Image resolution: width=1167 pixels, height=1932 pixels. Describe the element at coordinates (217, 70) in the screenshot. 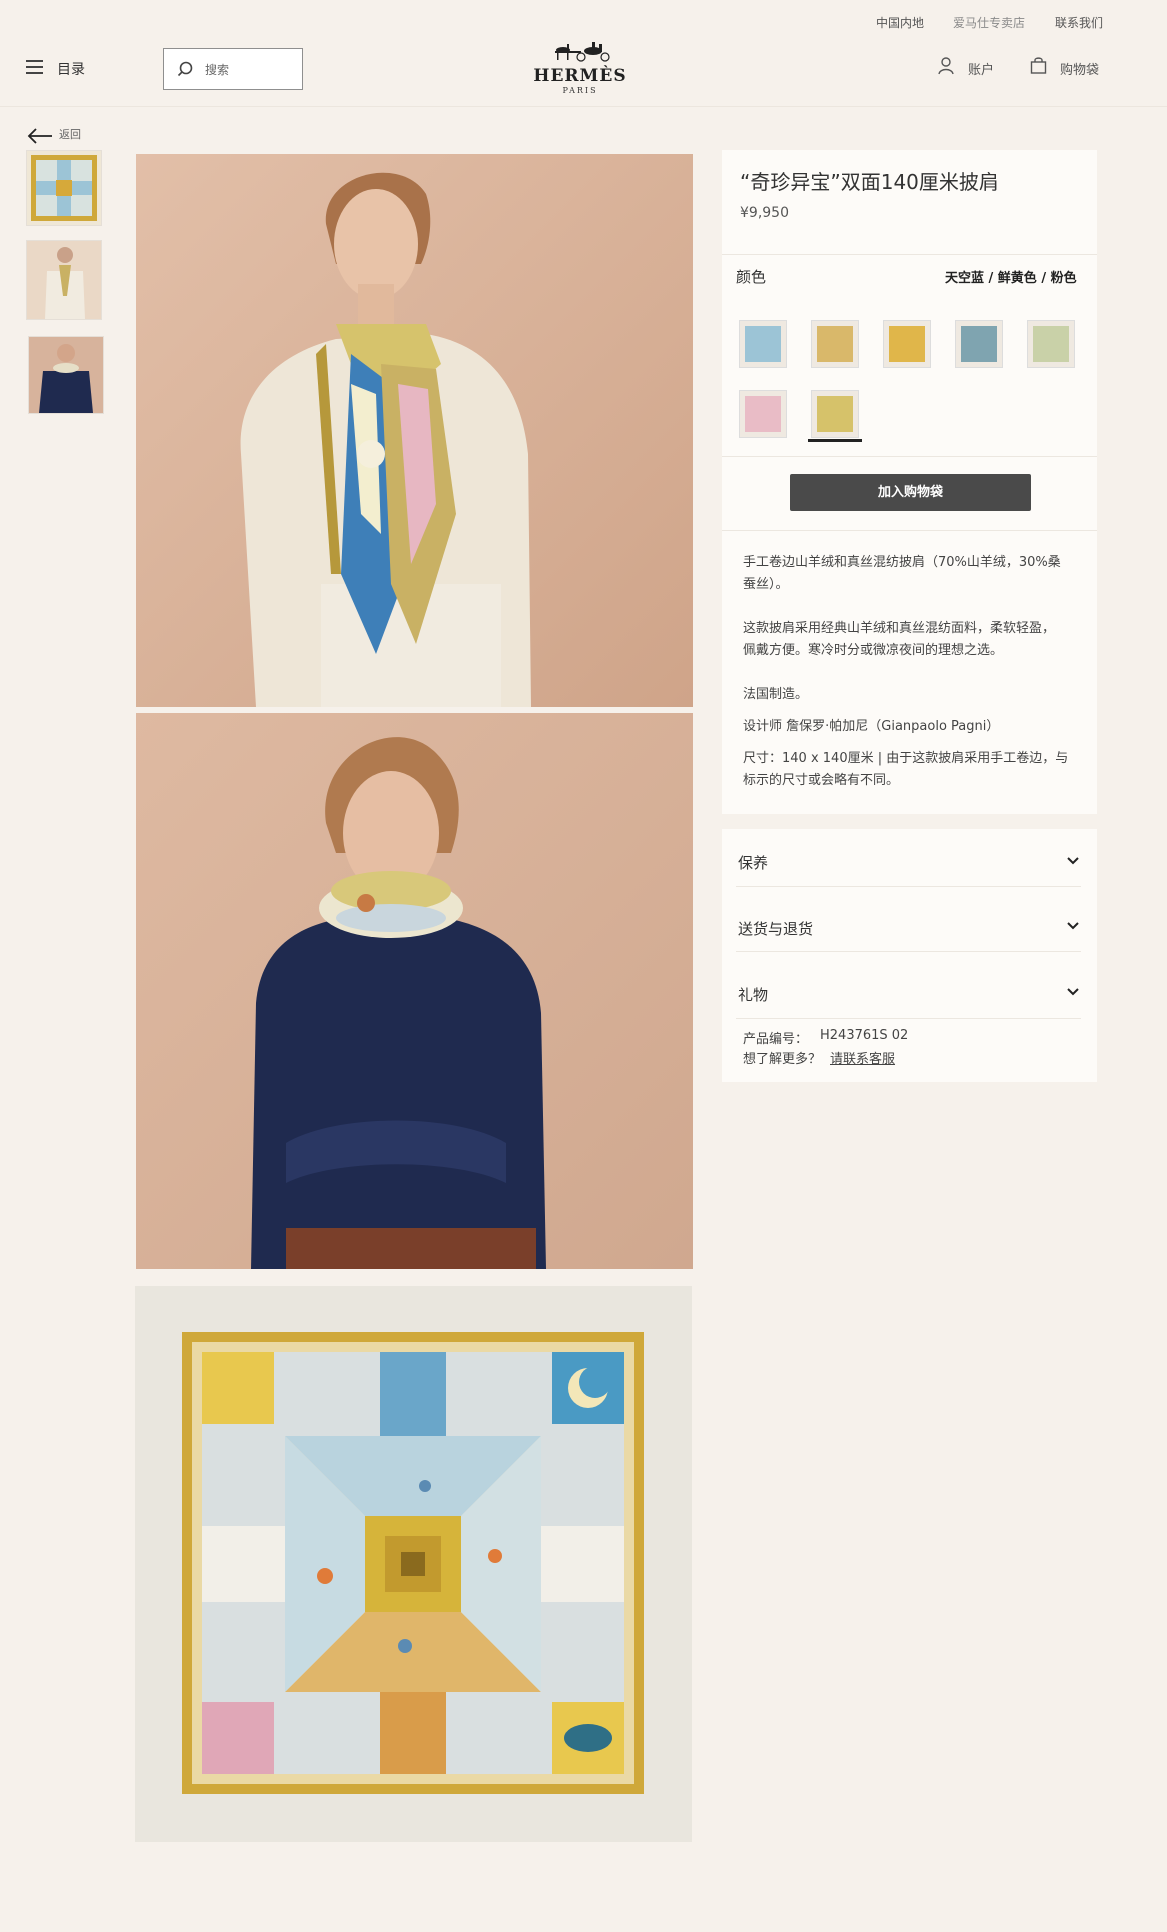

I see `search-placeholder: 搜索` at that location.